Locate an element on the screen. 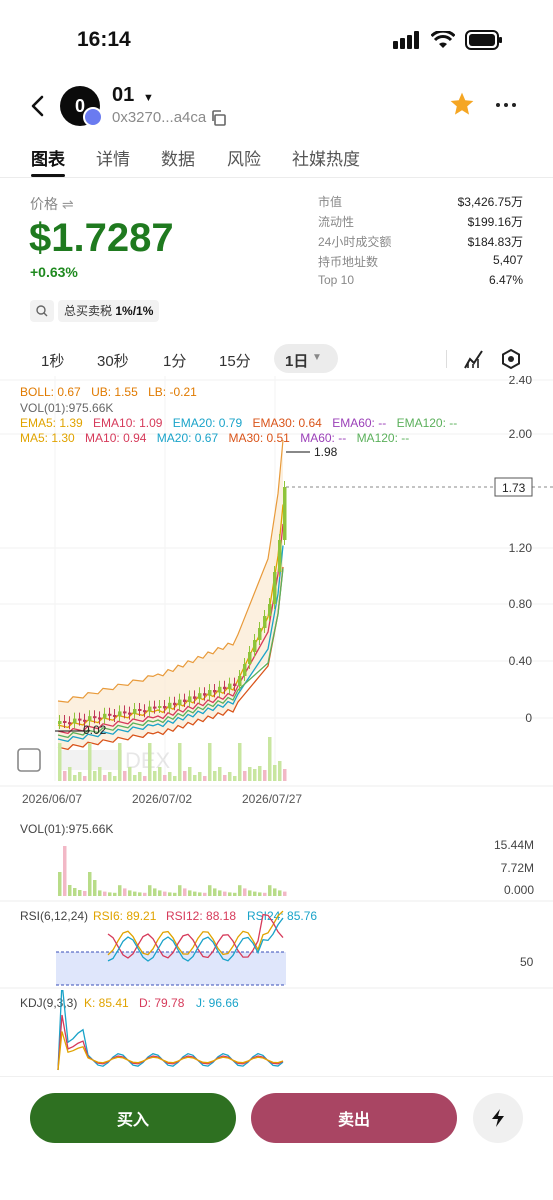 The width and height of the screenshot is (553, 1200). sell-button: 卖出 is located at coordinates (354, 1118).